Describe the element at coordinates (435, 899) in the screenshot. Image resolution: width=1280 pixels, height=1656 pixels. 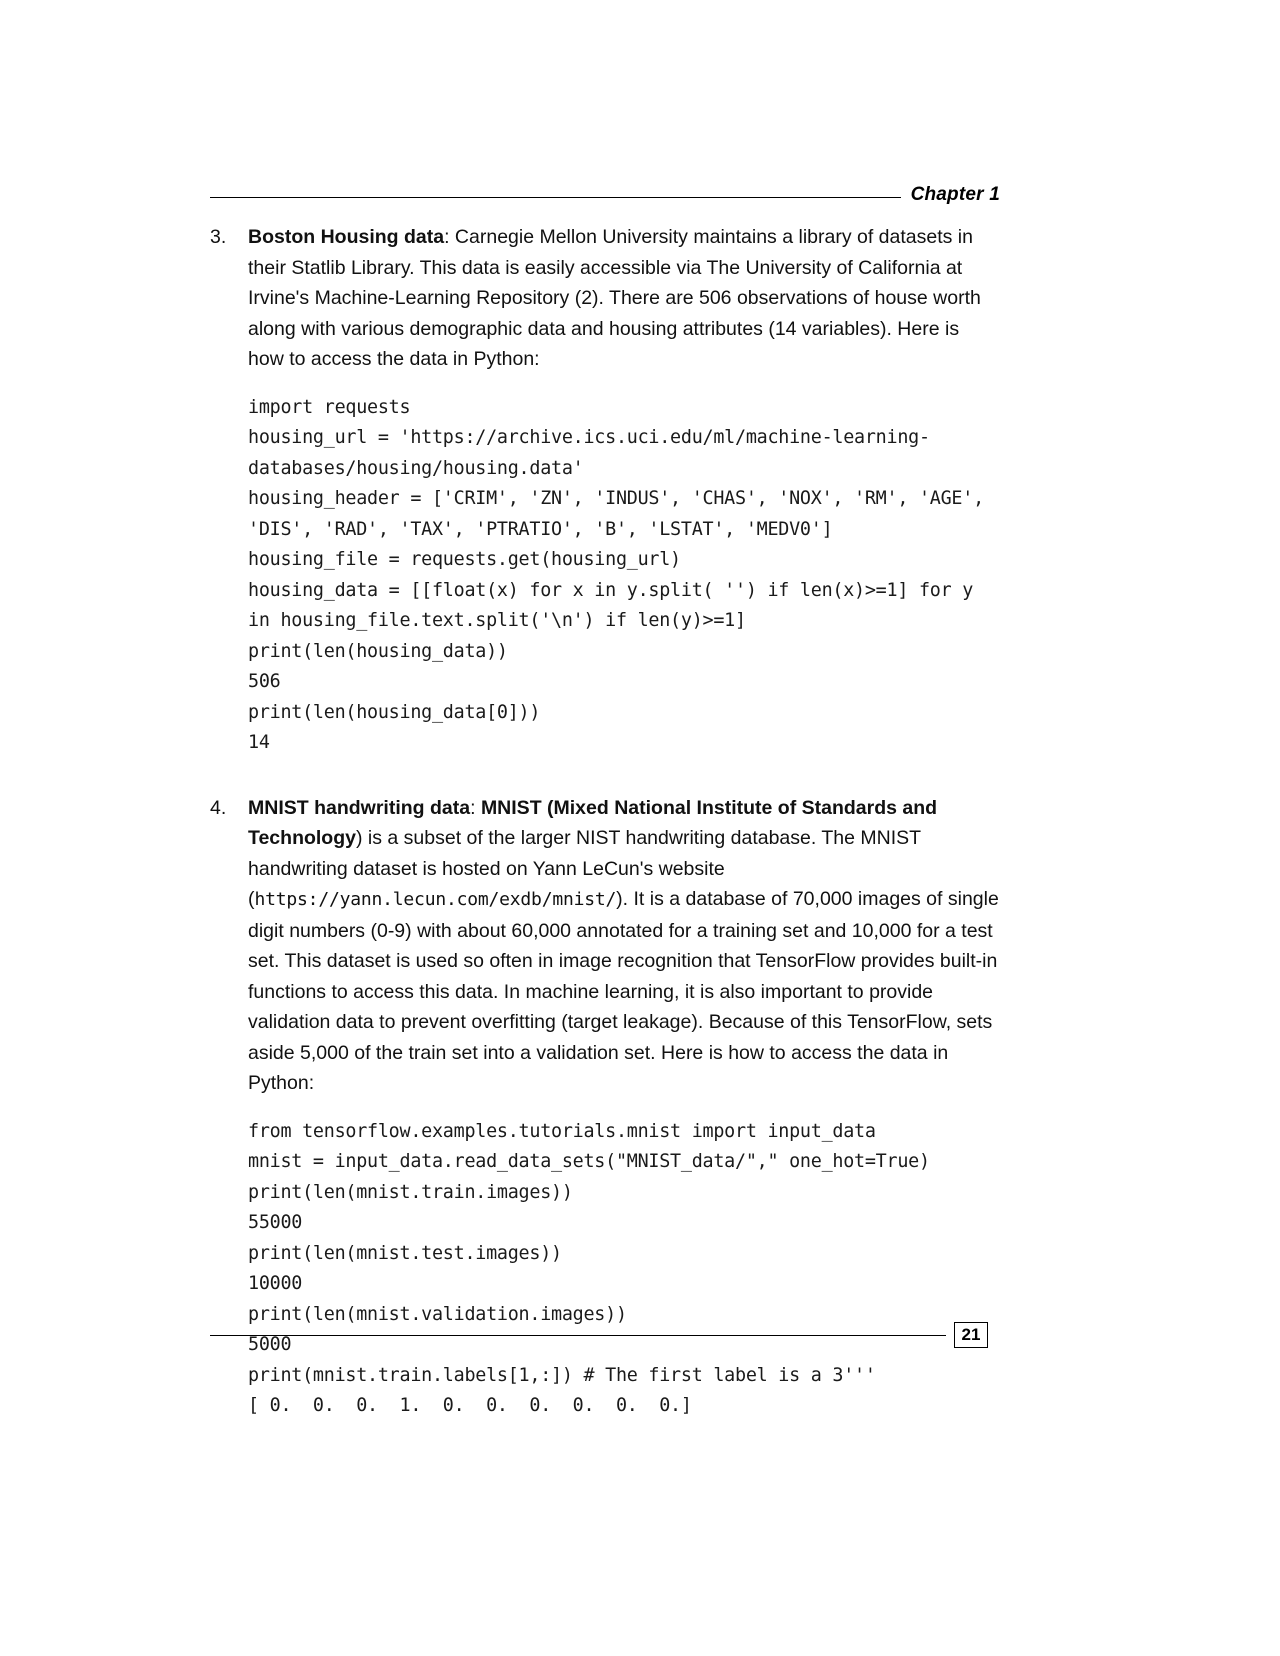
I see `mnist-website-url: https://yann.lecun.com/exdb/mnist/` at that location.